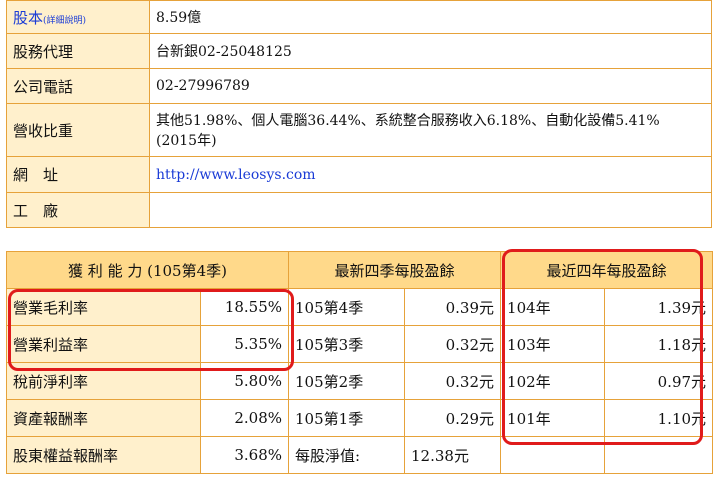 This screenshot has height=488, width=720. What do you see at coordinates (244, 418) in the screenshot?
I see `roa-value: 2.08%` at bounding box center [244, 418].